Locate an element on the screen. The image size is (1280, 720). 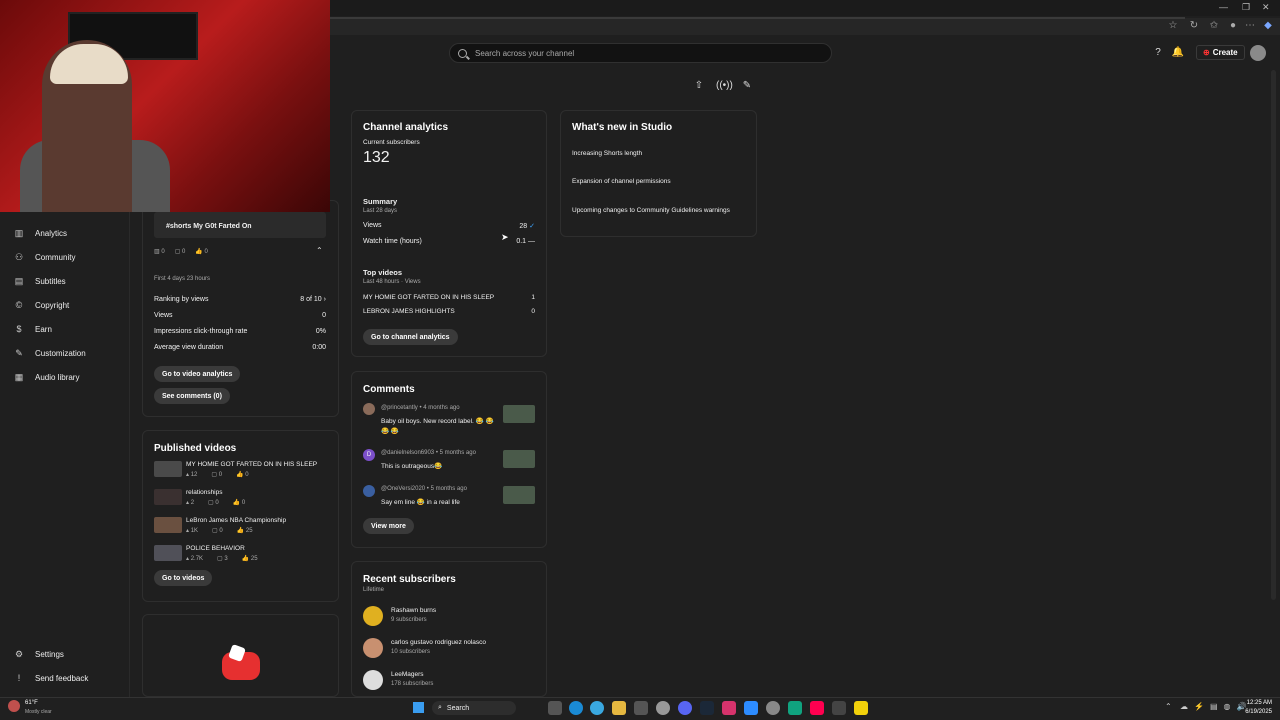
sidebar-item-label: Subtitles is located at coordinates (50, 281).